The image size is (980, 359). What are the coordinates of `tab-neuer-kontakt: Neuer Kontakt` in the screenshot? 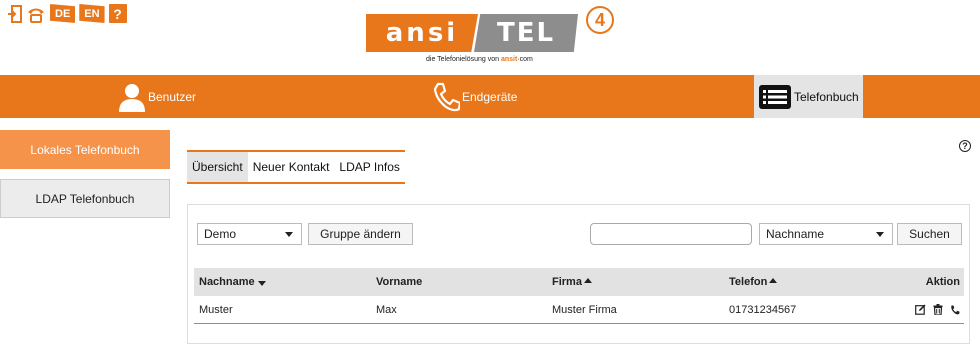 It's located at (291, 167).